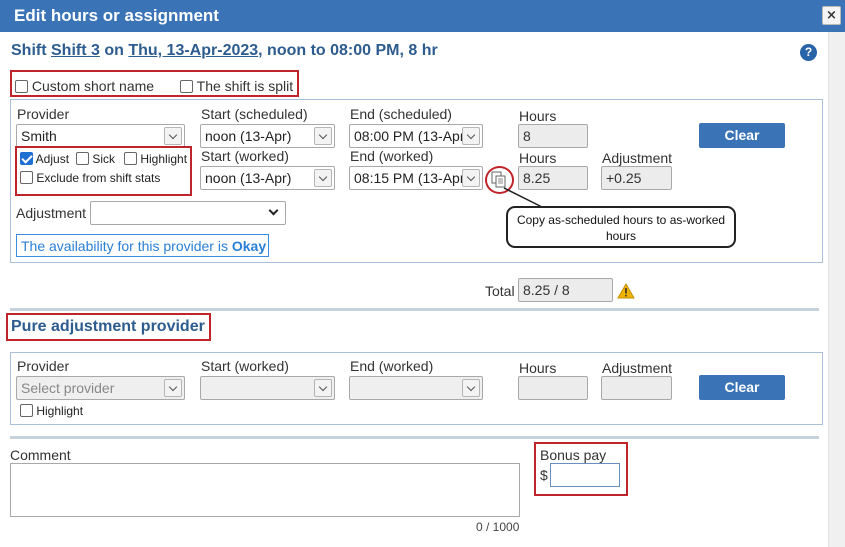  I want to click on pure-provider-select: Select provider, so click(100, 388).